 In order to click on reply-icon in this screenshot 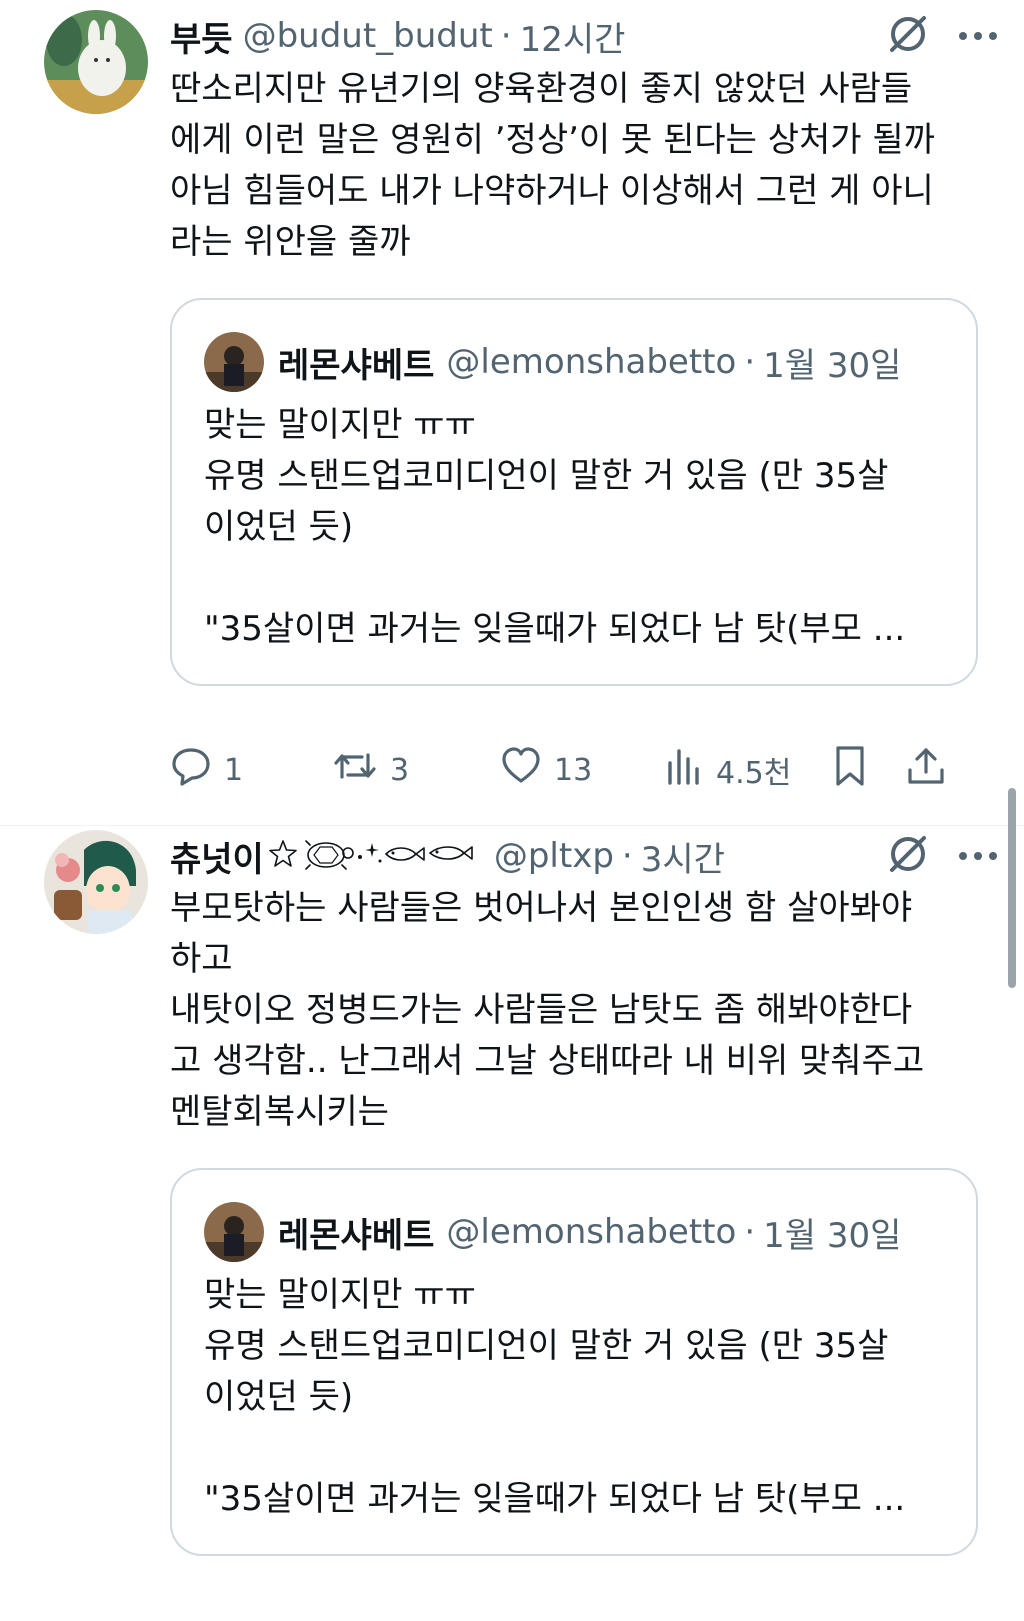, I will do `click(191, 770)`.